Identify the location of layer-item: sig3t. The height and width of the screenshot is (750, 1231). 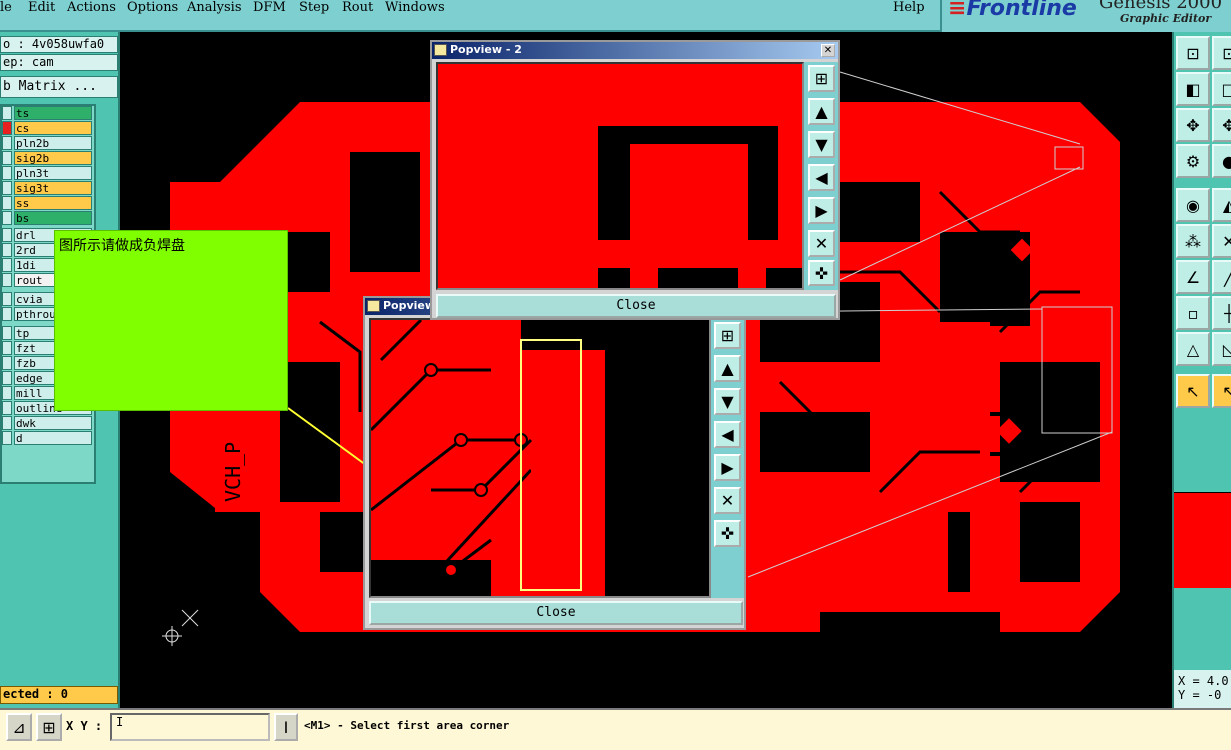
(53, 188).